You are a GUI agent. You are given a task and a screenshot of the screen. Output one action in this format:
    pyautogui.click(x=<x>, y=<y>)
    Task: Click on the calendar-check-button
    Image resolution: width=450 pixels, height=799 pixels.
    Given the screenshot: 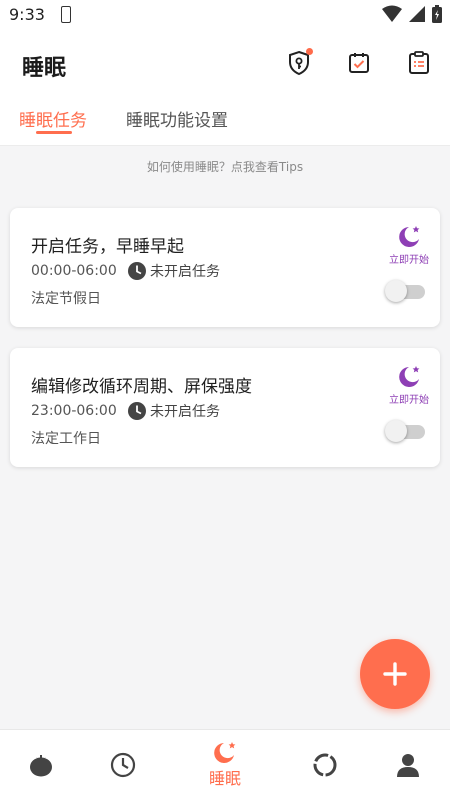 What is the action you would take?
    pyautogui.click(x=359, y=63)
    